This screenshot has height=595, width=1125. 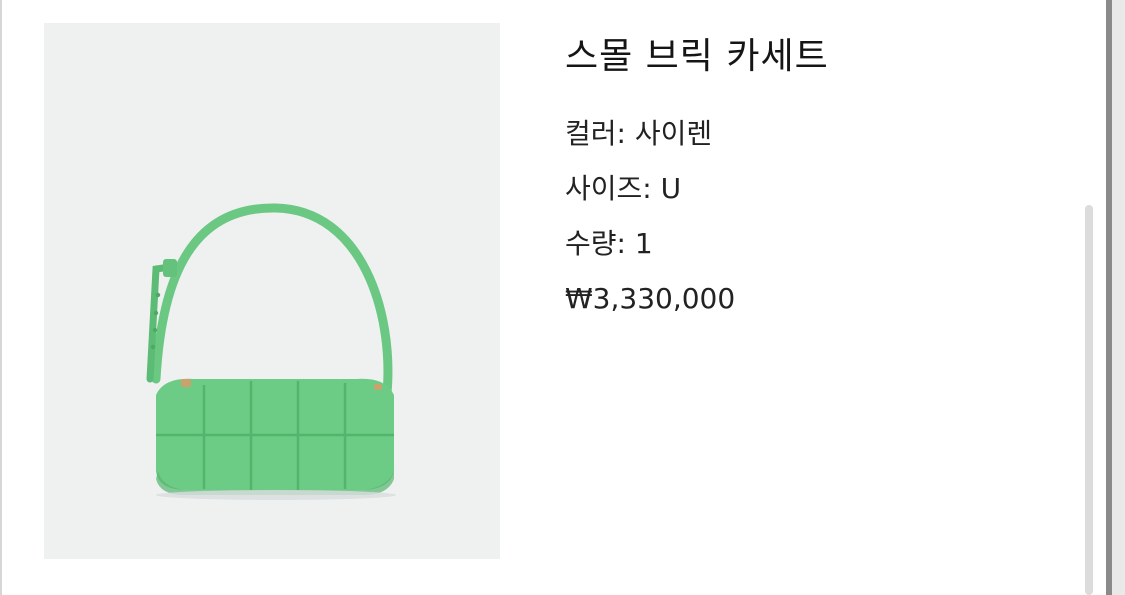 I want to click on product-price: ₩3,330,000, so click(x=650, y=298).